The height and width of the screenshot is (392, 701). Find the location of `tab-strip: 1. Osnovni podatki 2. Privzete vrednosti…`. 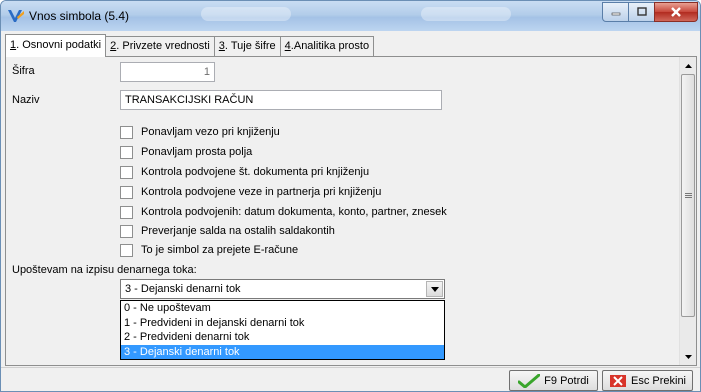

tab-strip: 1. Osnovni podatki 2. Privzete vrednosti… is located at coordinates (190, 45).